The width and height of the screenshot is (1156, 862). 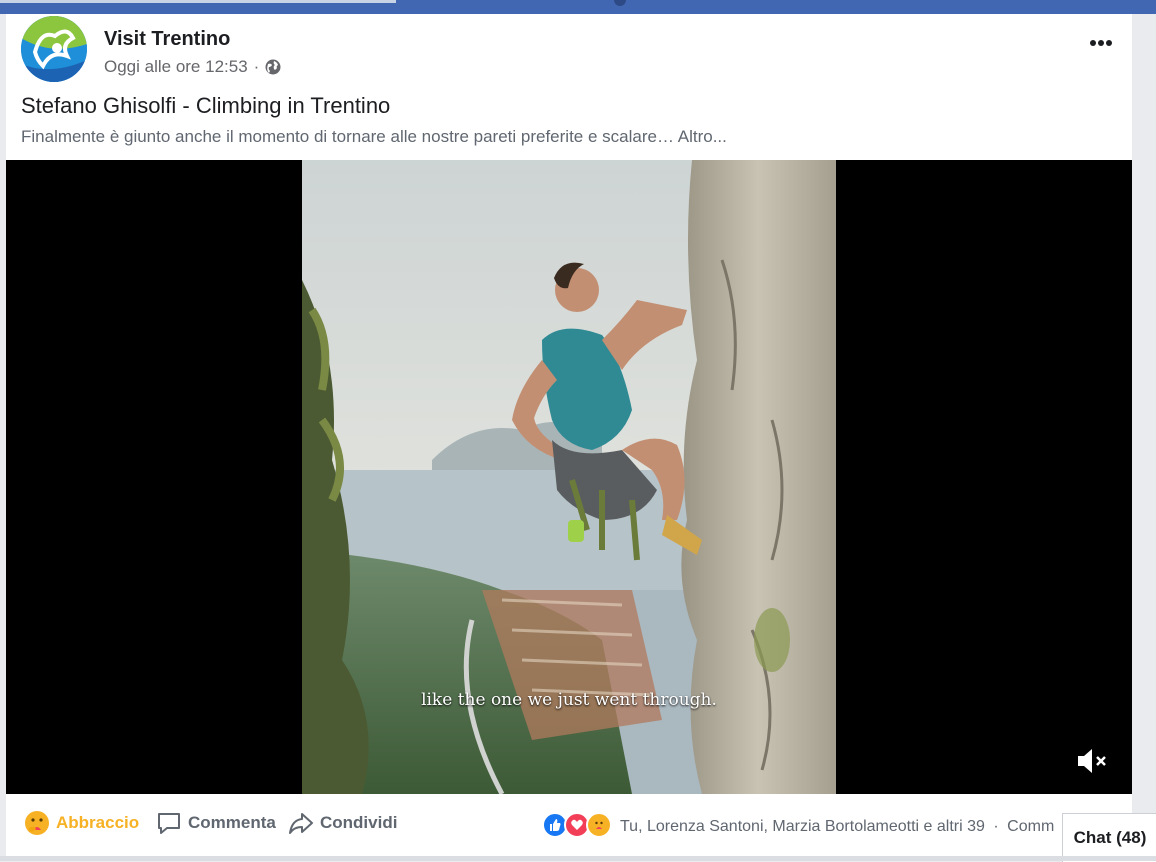 I want to click on comments-link: Comm, so click(x=1030, y=826).